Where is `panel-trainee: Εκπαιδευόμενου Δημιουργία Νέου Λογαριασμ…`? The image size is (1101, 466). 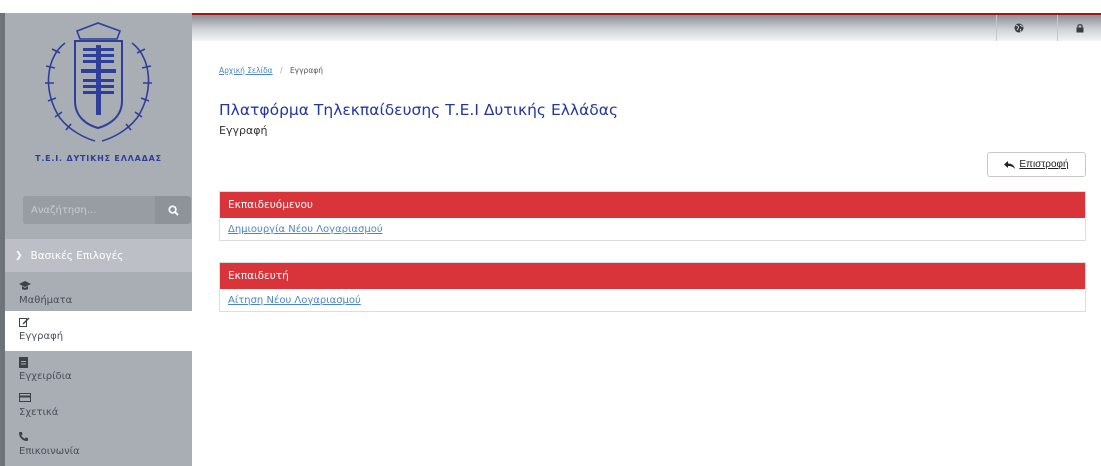 panel-trainee: Εκπαιδευόμενου Δημιουργία Νέου Λογαριασμ… is located at coordinates (652, 216).